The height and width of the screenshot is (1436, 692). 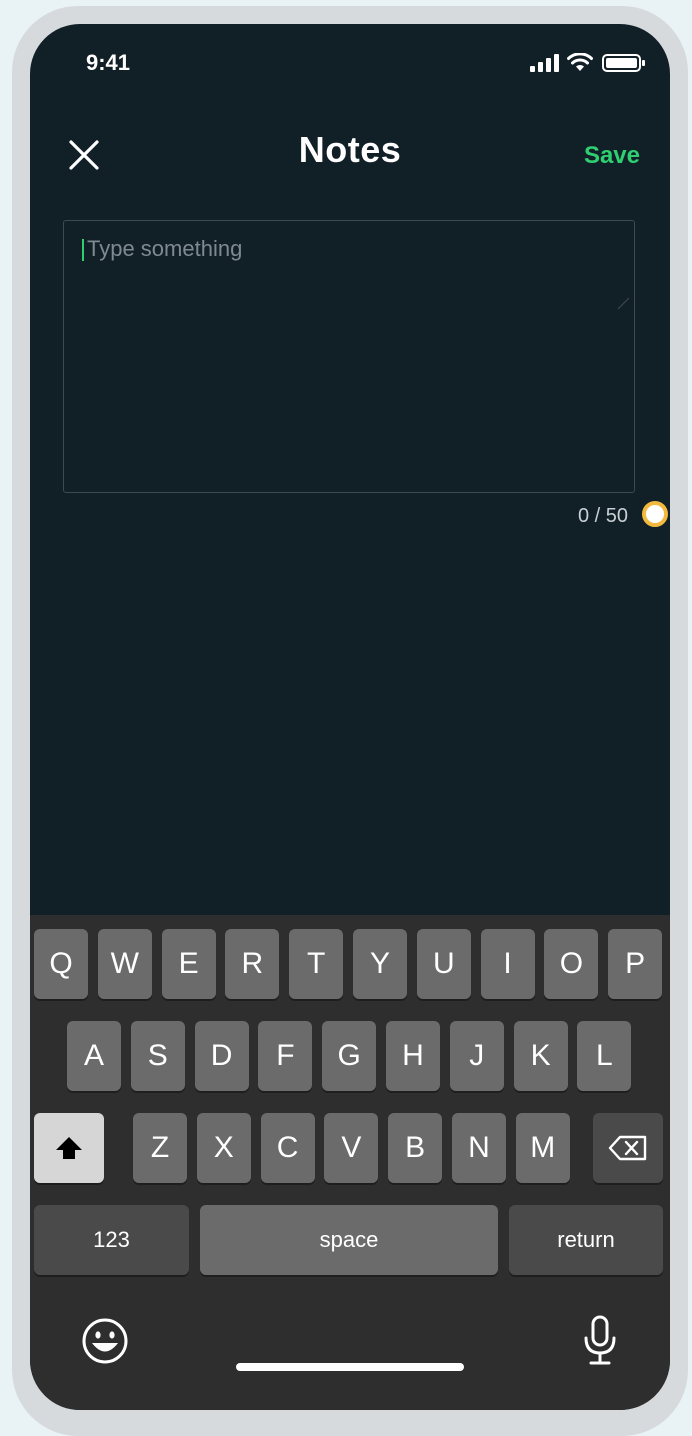 What do you see at coordinates (108, 62) in the screenshot?
I see `status-time: 9:41` at bounding box center [108, 62].